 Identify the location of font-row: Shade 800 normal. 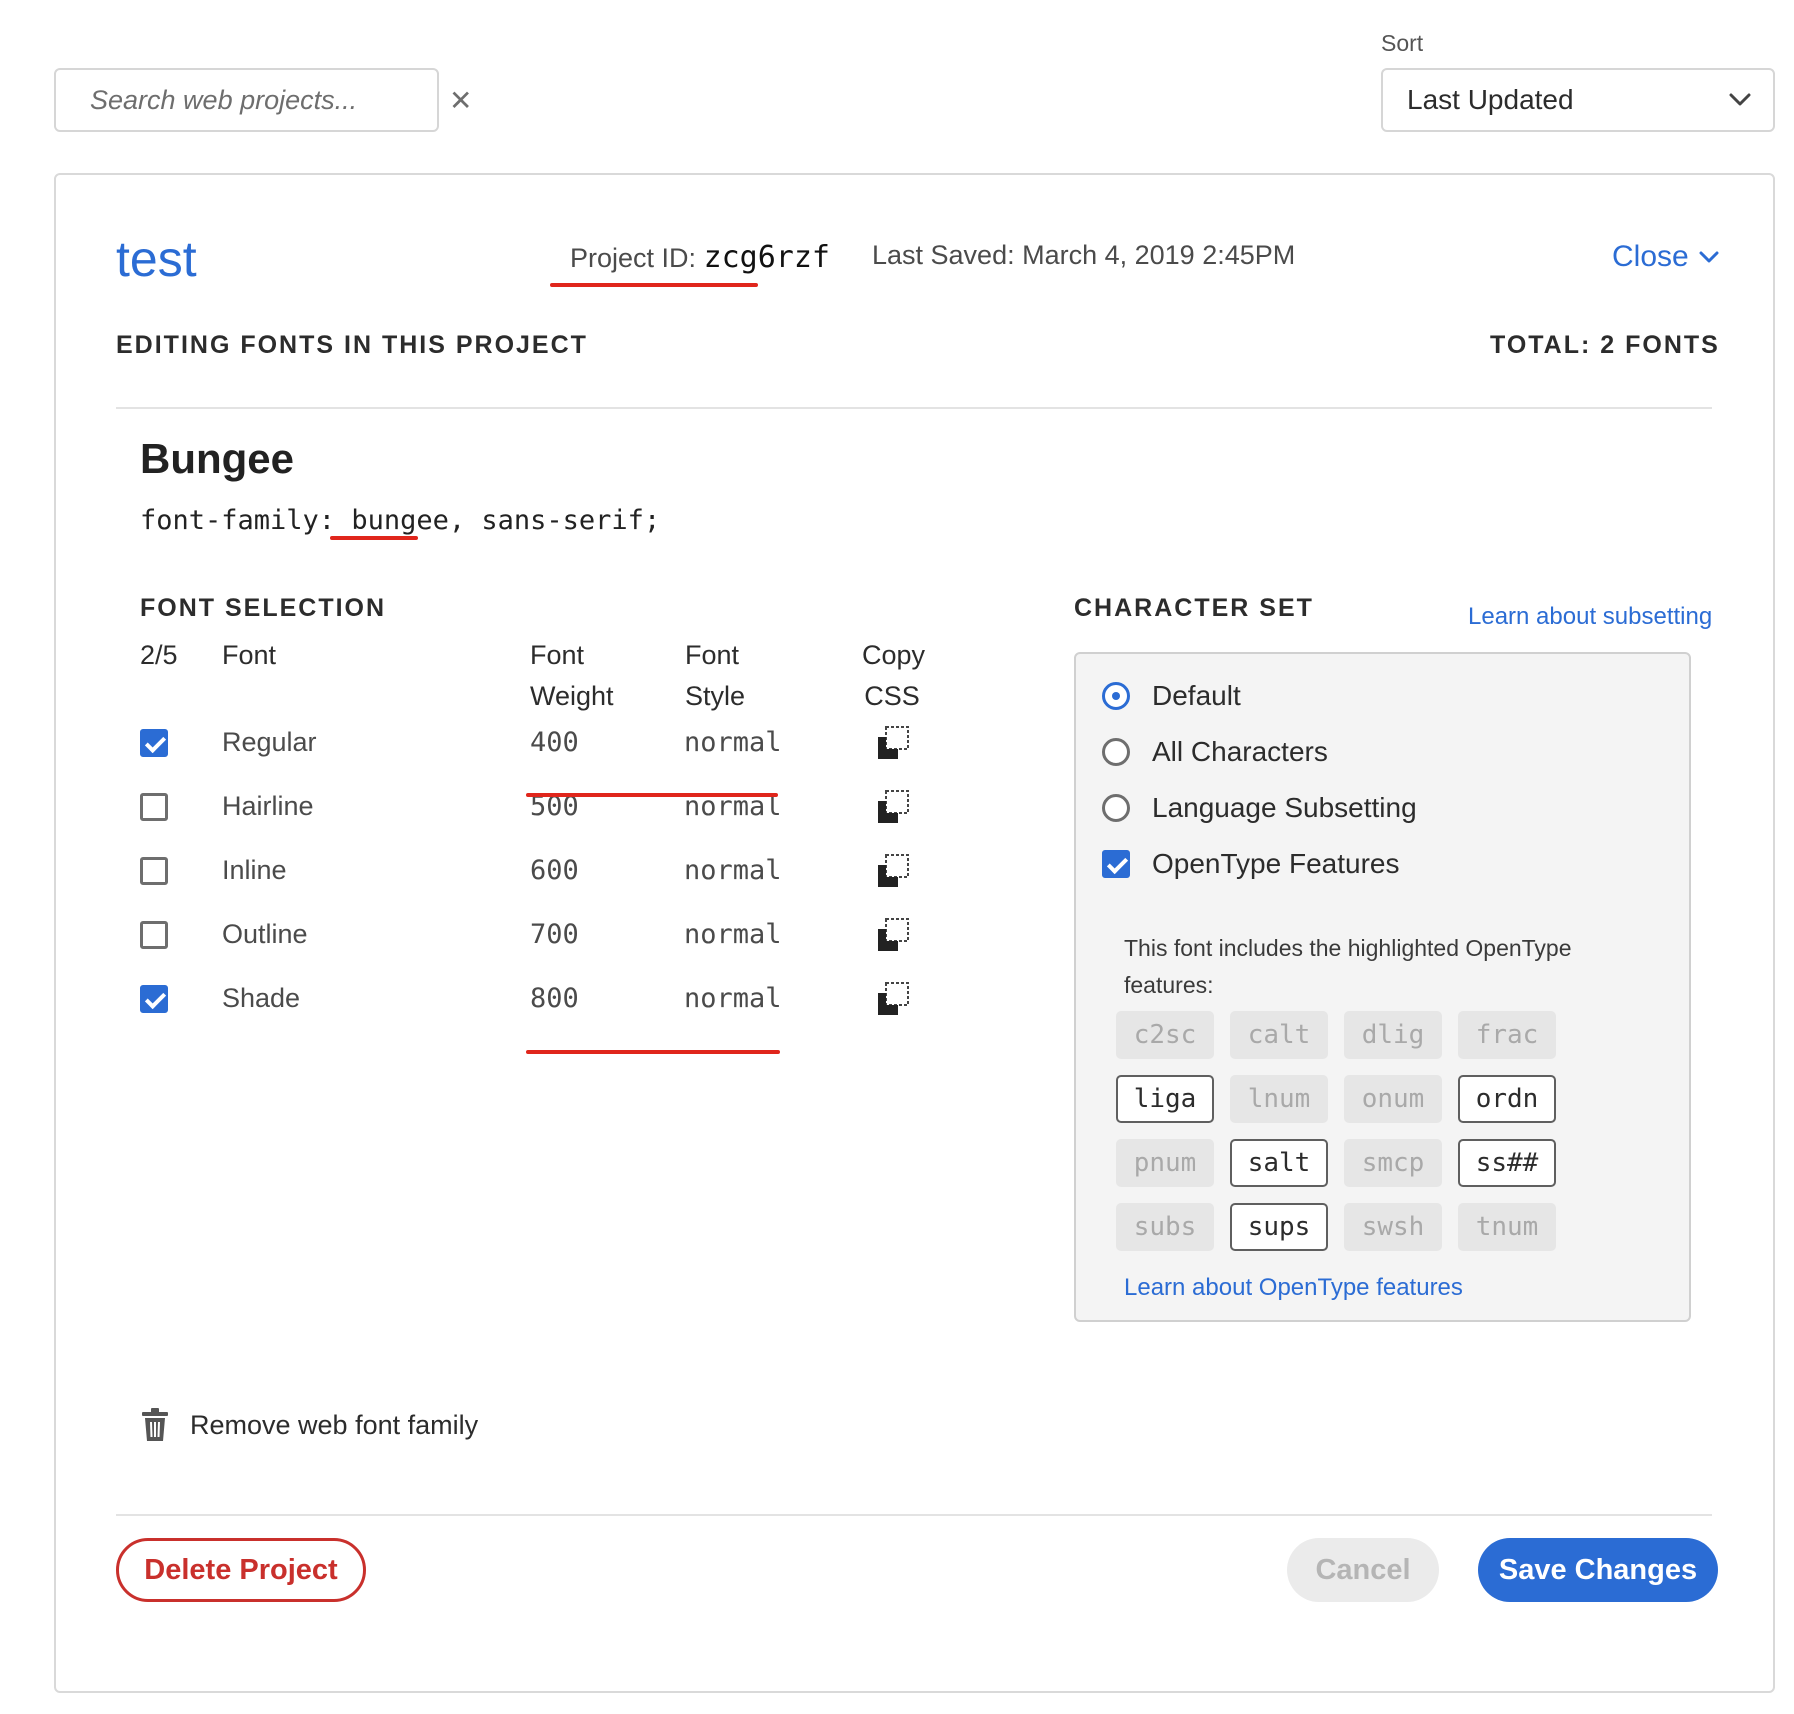
(524, 1001).